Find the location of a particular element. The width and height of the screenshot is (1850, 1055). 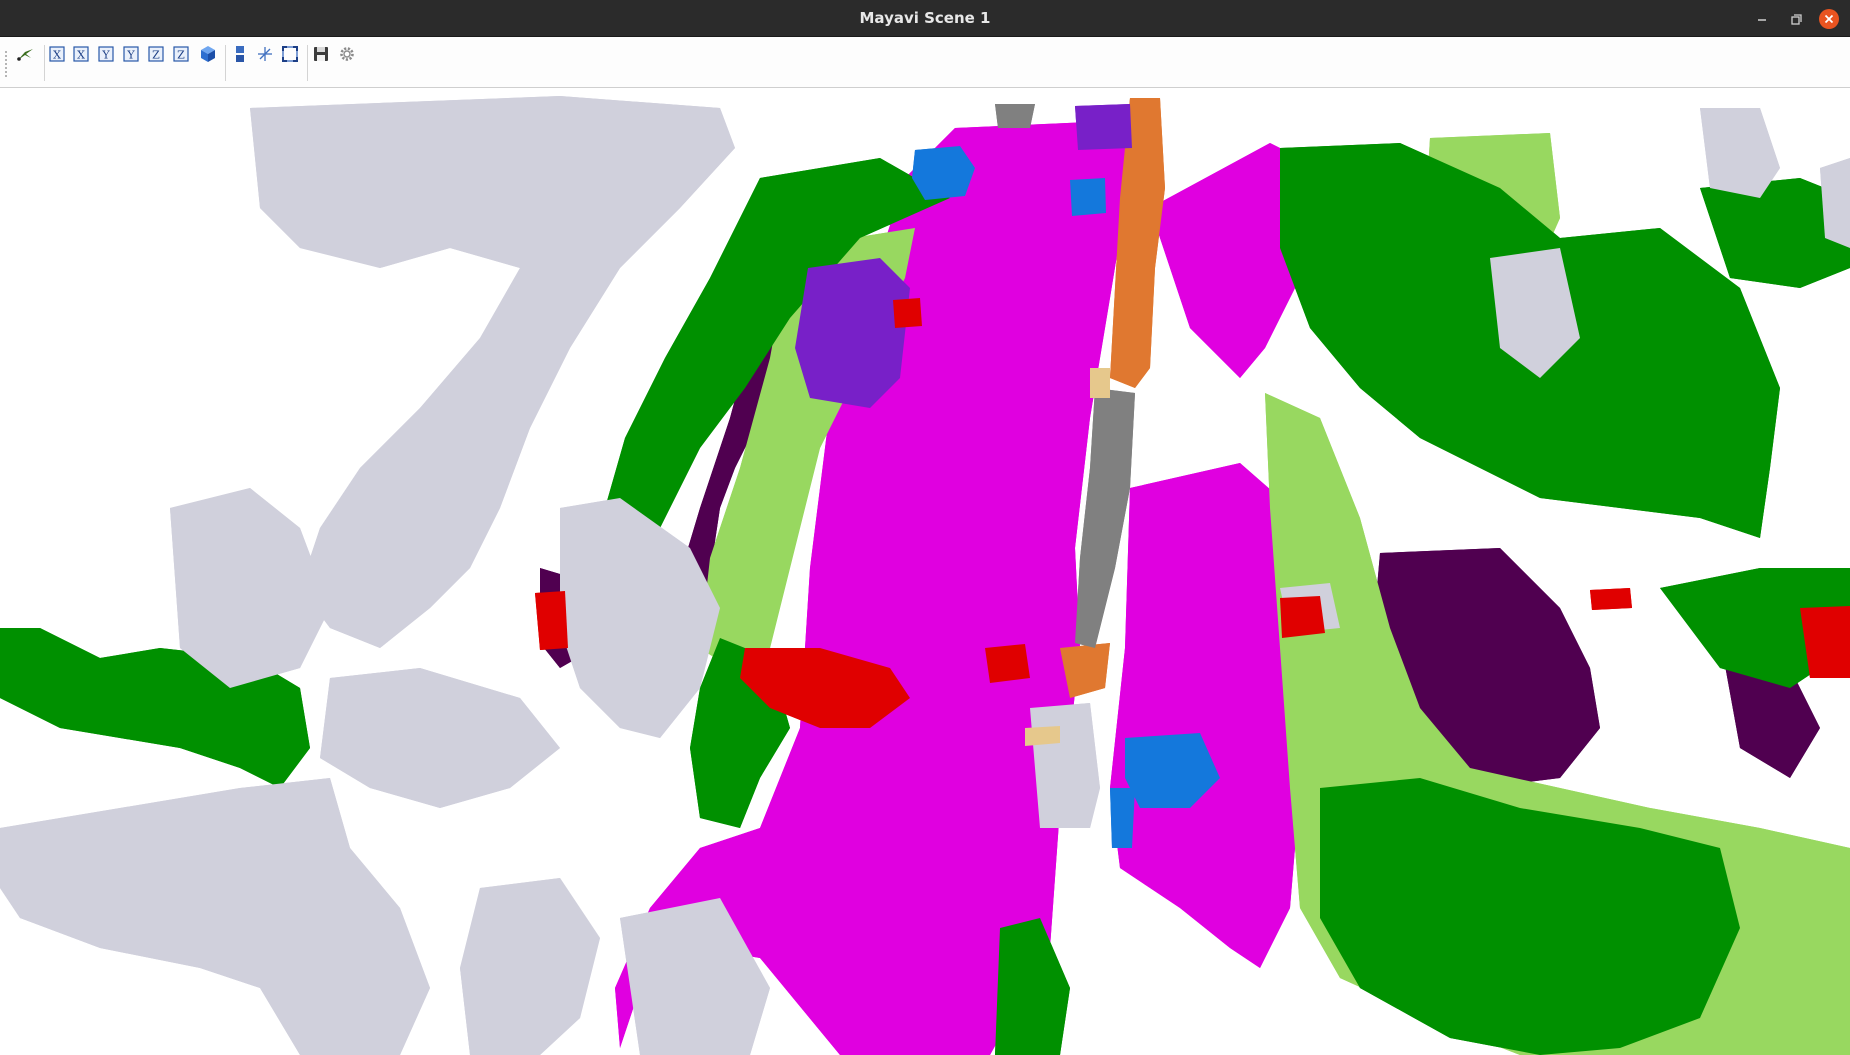

window-titlebar: Mayavi Scene 1 is located at coordinates (925, 18).